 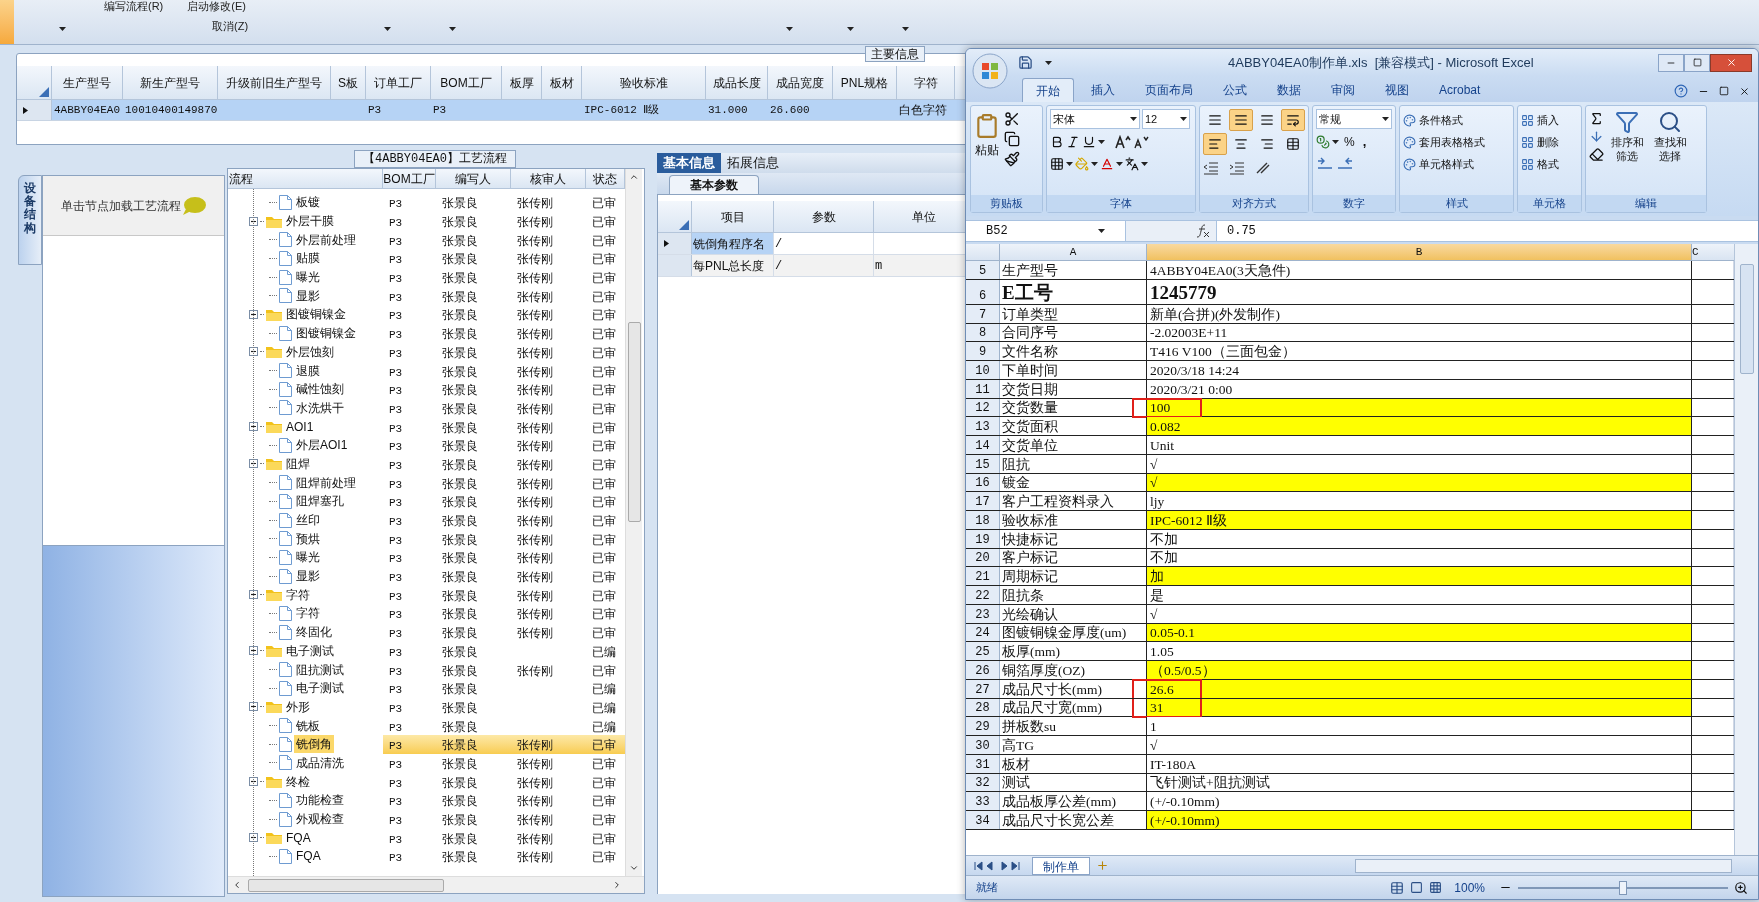 I want to click on column-header: PNL规格, so click(x=864, y=82).